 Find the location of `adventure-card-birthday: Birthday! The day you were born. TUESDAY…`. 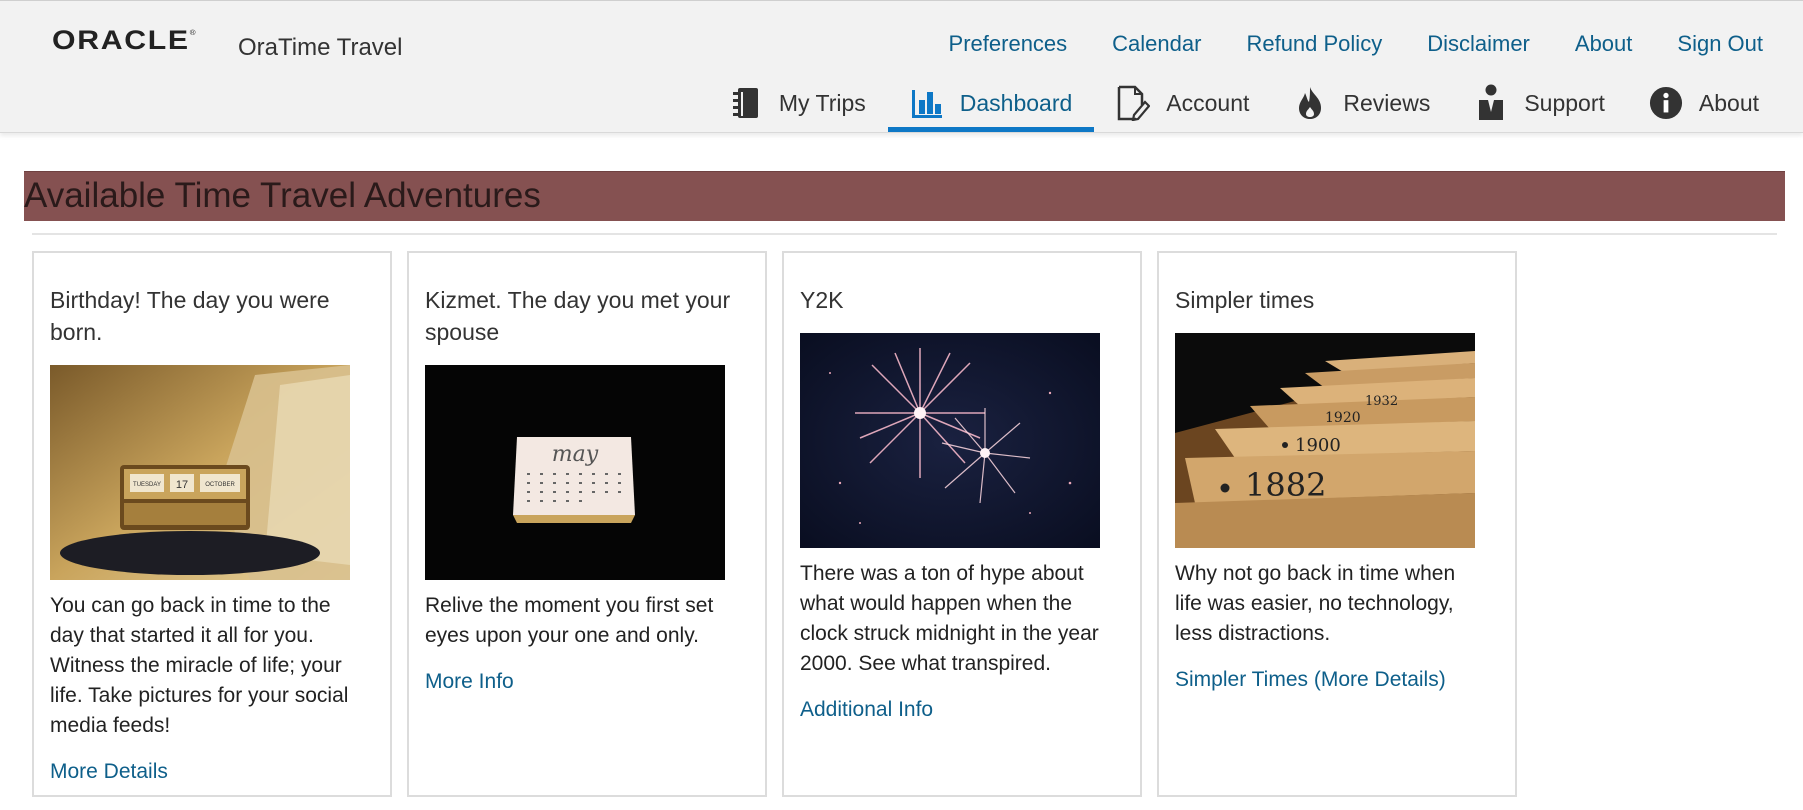

adventure-card-birthday: Birthday! The day you were born. TUESDAY… is located at coordinates (212, 524).